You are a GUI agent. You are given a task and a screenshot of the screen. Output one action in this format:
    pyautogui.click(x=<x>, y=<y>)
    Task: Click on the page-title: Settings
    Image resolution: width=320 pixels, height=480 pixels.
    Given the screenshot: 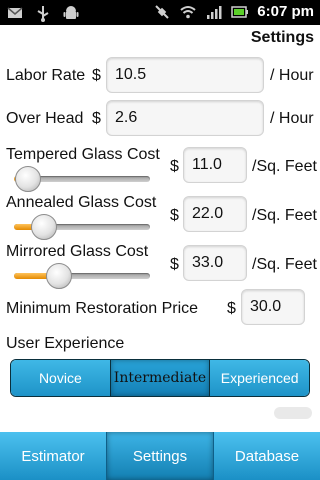 What is the action you would take?
    pyautogui.click(x=282, y=37)
    